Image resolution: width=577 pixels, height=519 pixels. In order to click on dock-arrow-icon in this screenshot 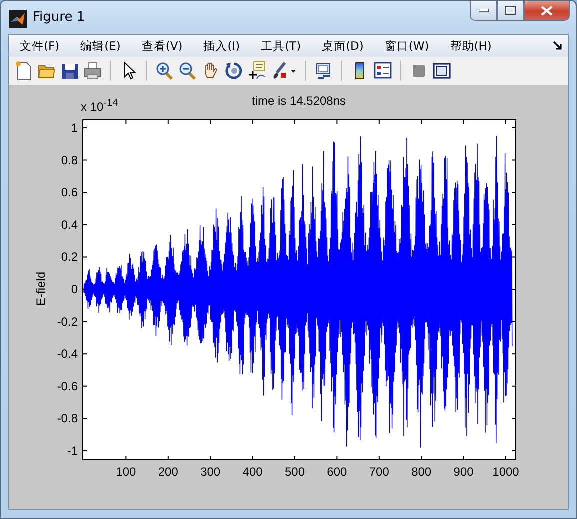, I will do `click(558, 46)`.